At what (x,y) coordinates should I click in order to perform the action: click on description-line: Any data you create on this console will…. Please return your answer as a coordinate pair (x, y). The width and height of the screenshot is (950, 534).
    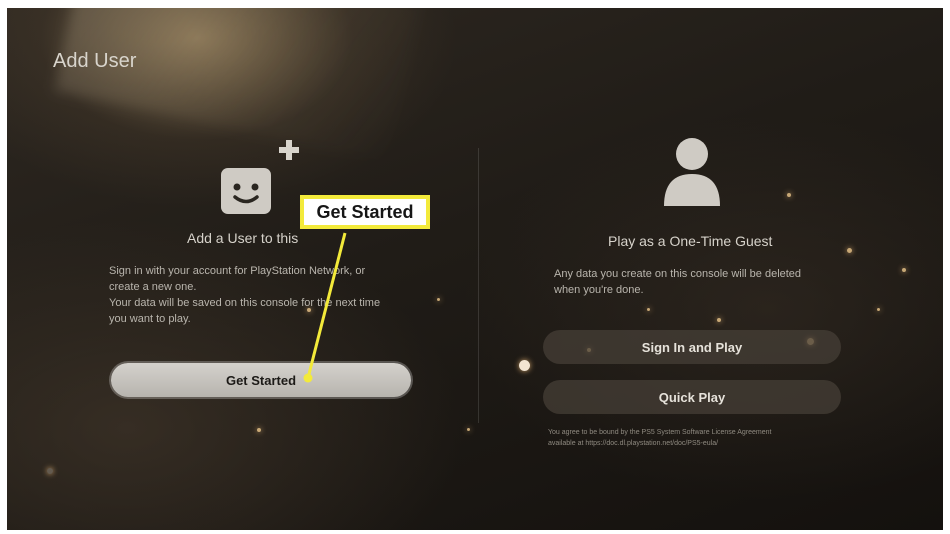
    Looking at the image, I should click on (678, 274).